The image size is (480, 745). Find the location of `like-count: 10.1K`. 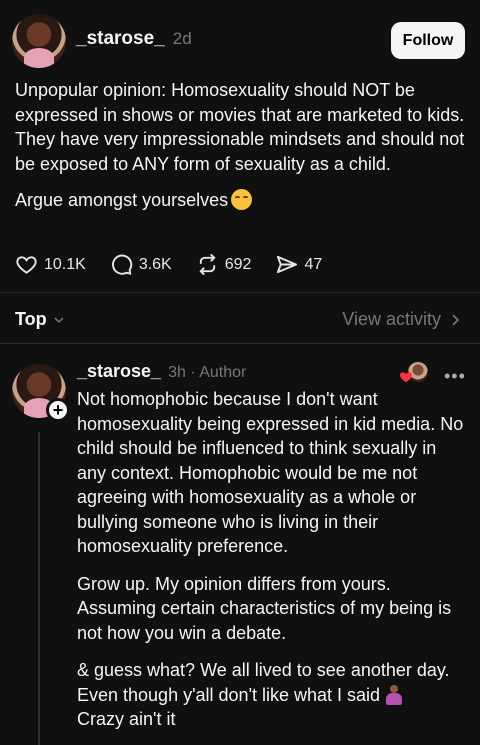

like-count: 10.1K is located at coordinates (65, 264).